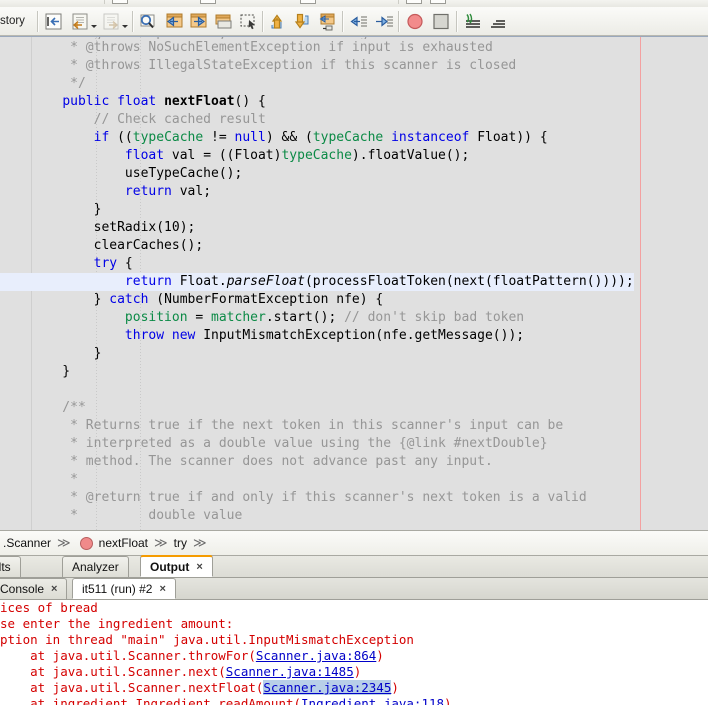 The image size is (708, 707). What do you see at coordinates (238, 317) in the screenshot?
I see `code-token: matcher` at bounding box center [238, 317].